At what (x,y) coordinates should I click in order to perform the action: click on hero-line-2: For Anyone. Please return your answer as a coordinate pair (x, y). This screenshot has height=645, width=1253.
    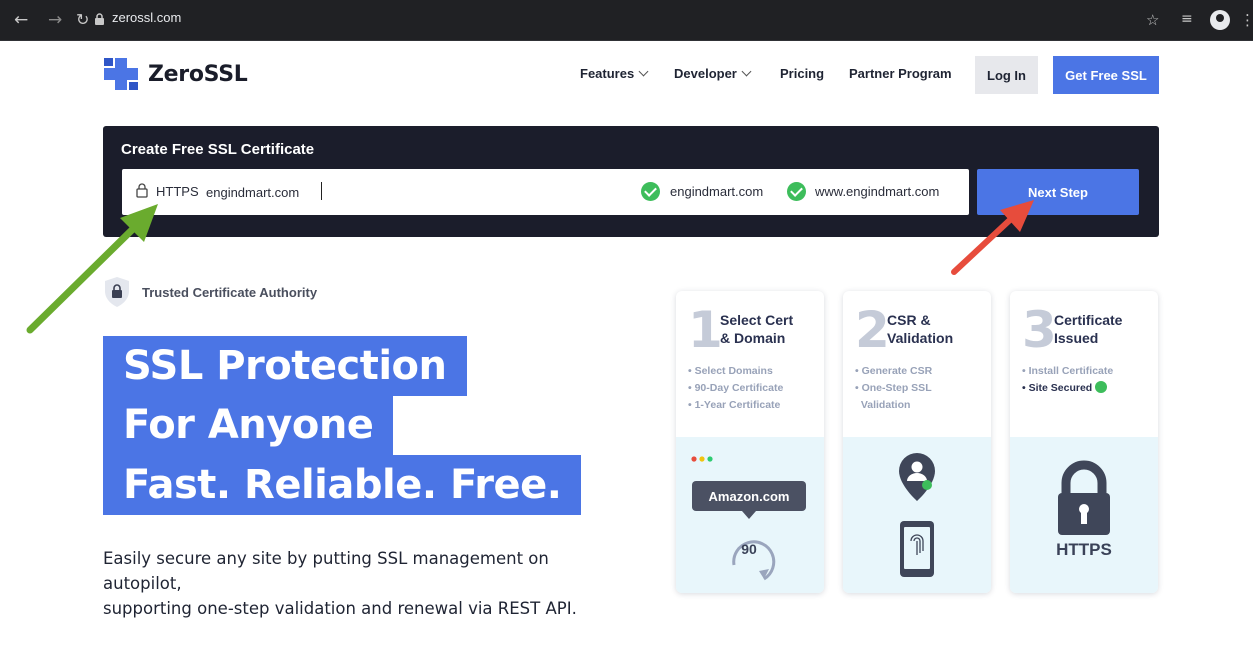
    Looking at the image, I should click on (248, 425).